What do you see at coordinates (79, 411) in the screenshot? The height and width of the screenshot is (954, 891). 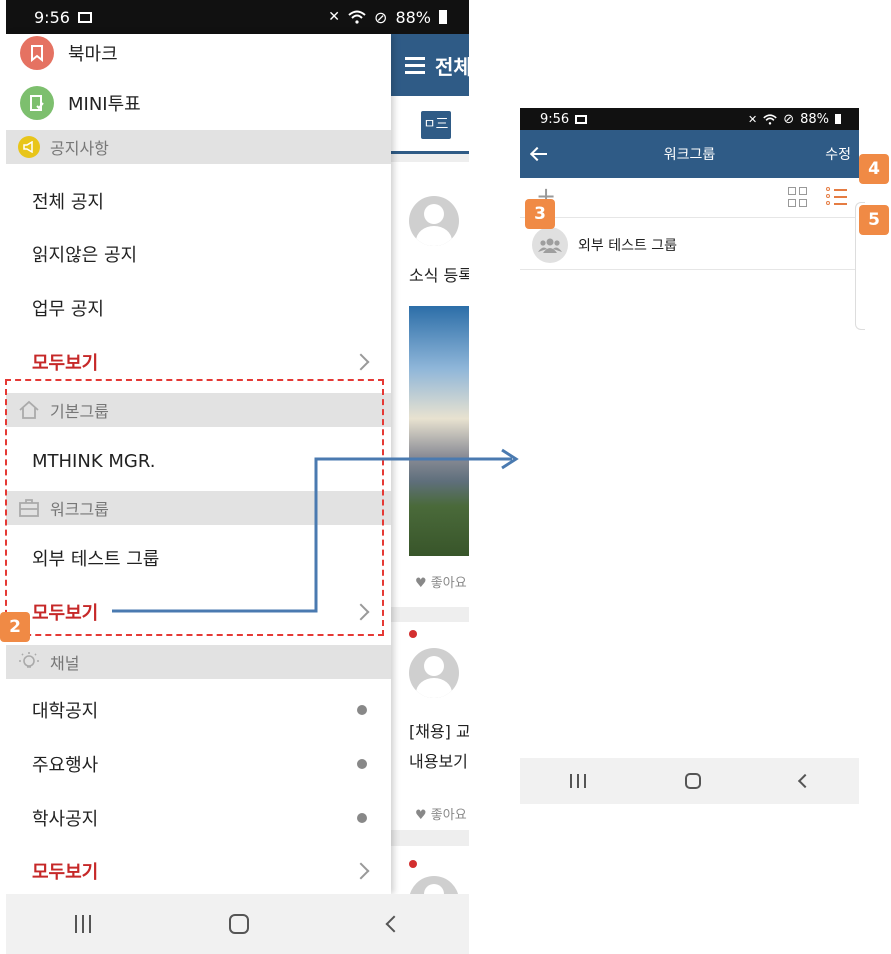 I see `section-title: 기본그룹` at bounding box center [79, 411].